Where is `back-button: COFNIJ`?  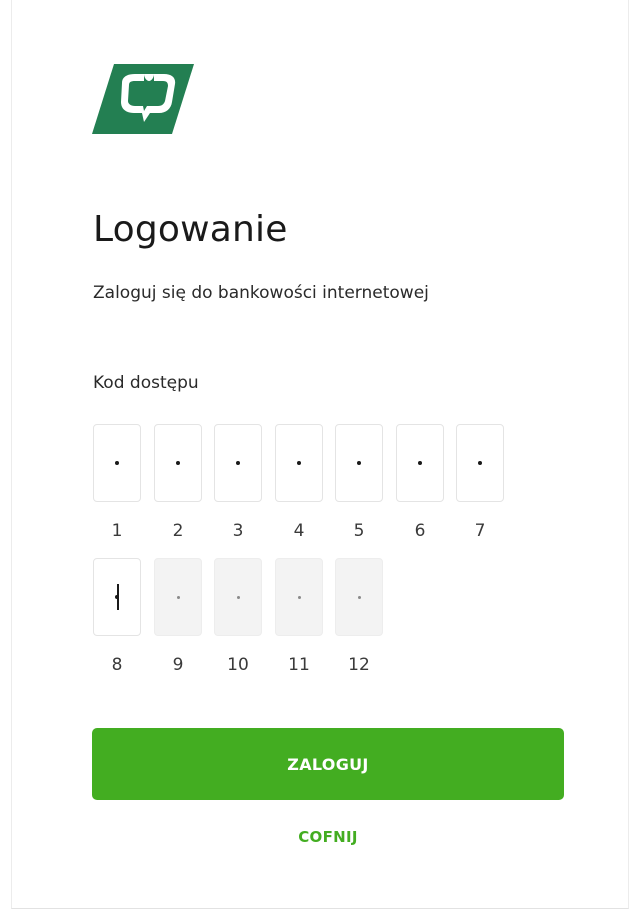 back-button: COFNIJ is located at coordinates (328, 837).